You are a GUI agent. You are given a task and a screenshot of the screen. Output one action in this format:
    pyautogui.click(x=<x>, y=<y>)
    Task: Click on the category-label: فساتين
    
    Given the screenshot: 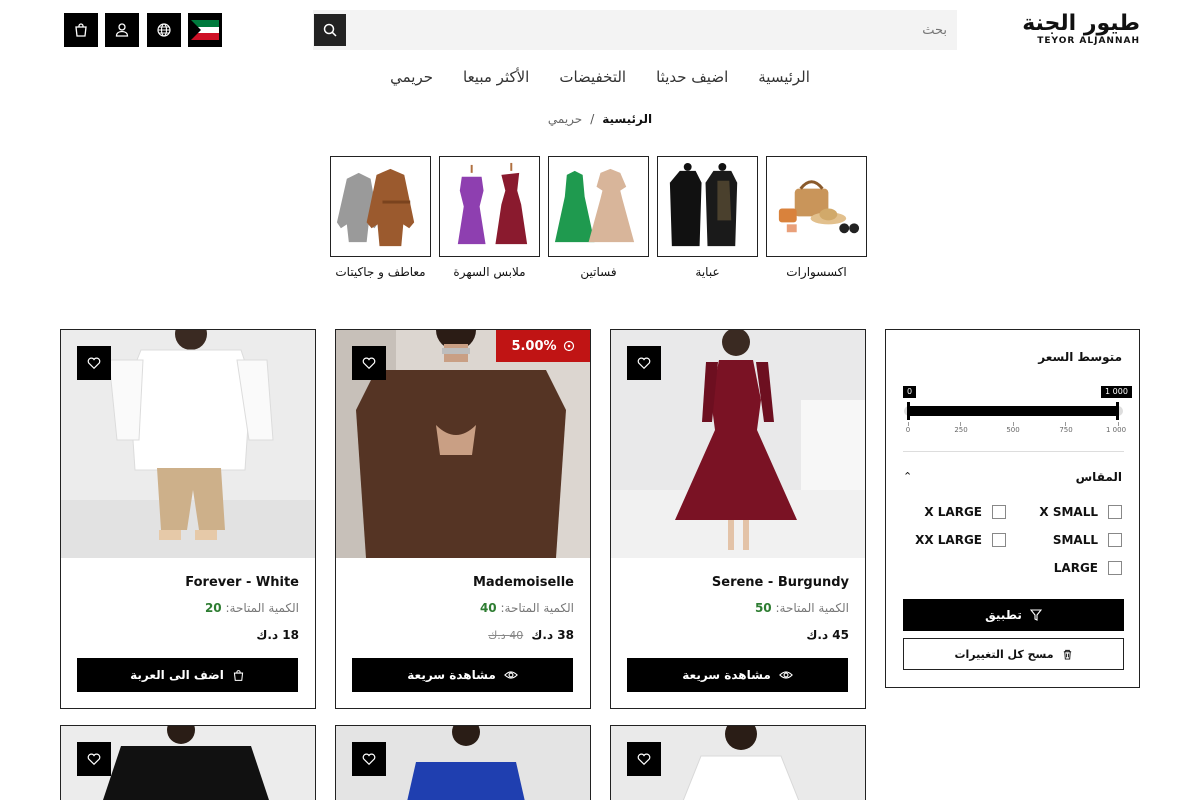 What is the action you would take?
    pyautogui.click(x=598, y=272)
    